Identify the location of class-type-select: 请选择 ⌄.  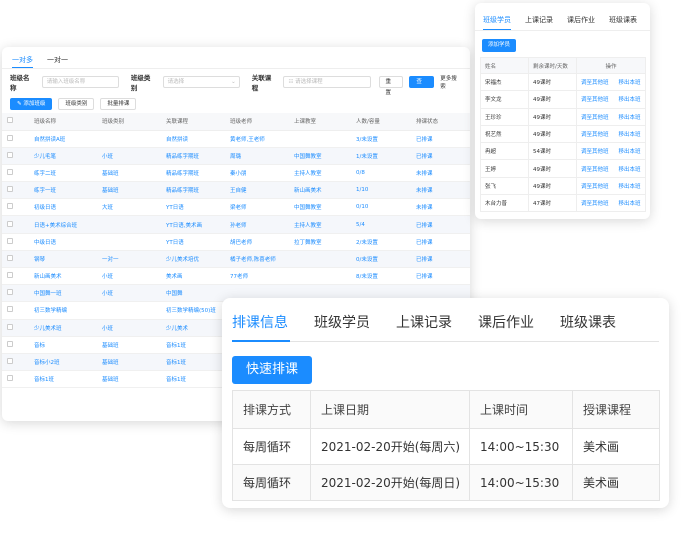
(201, 82).